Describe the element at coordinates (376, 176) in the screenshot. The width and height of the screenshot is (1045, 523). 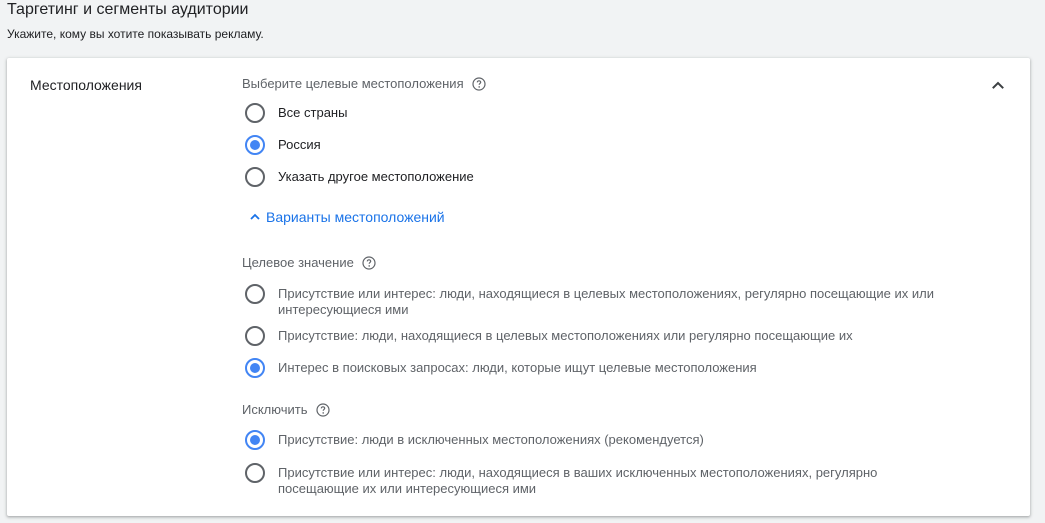
I see `radio-label: Указать другое местоположение` at that location.